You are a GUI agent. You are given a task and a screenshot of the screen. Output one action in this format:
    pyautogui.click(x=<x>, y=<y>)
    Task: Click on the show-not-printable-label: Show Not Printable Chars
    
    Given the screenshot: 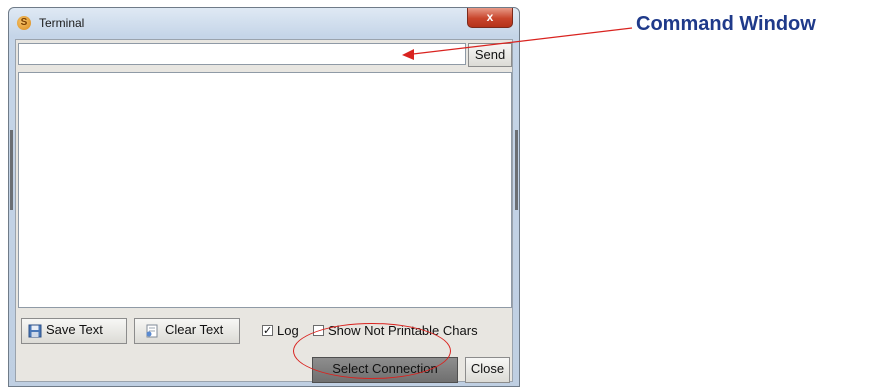 What is the action you would take?
    pyautogui.click(x=403, y=330)
    